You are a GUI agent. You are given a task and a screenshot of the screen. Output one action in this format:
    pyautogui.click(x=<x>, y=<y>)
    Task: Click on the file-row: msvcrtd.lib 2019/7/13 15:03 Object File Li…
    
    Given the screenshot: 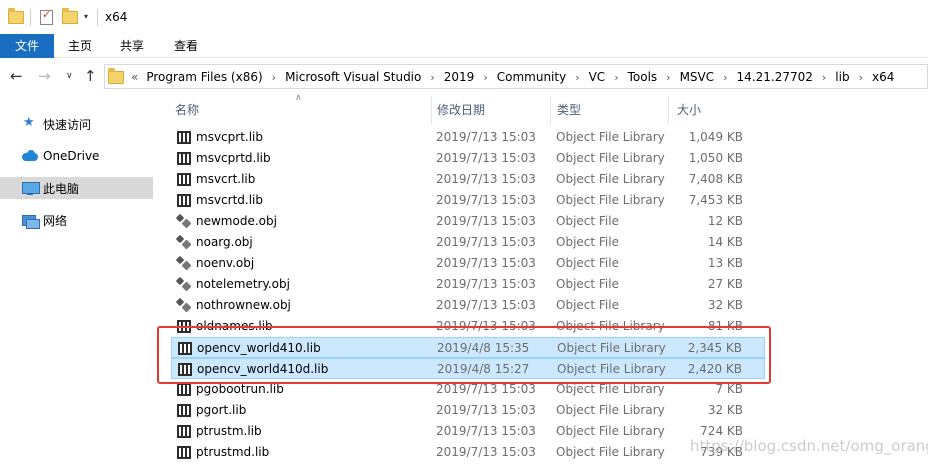 What is the action you would take?
    pyautogui.click(x=468, y=200)
    